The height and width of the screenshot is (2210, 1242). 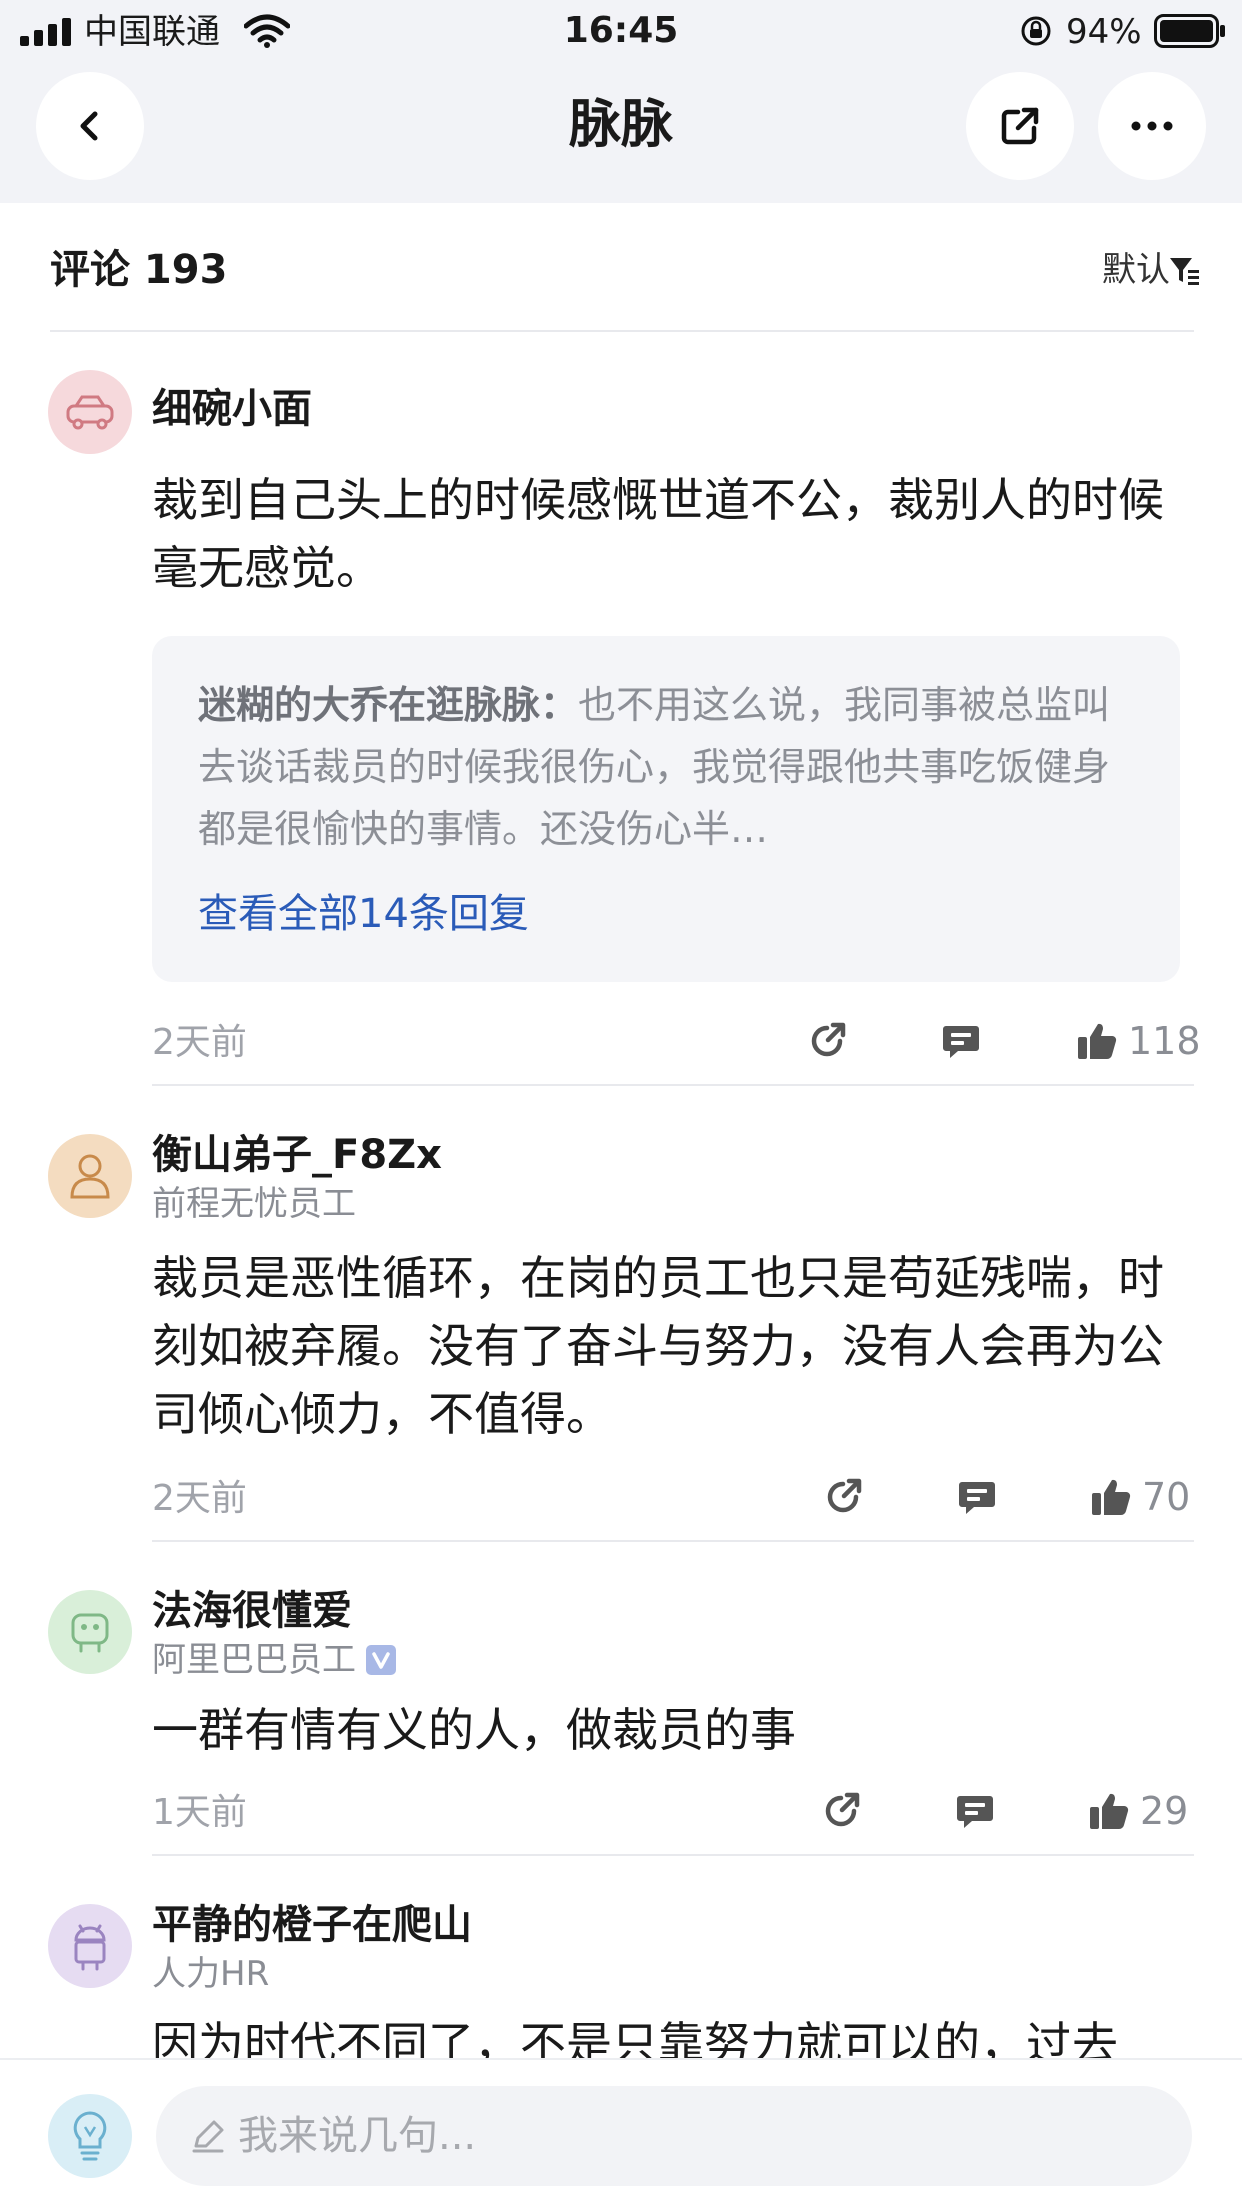 What do you see at coordinates (1136, 270) in the screenshot?
I see `sort-toggle: 默认` at bounding box center [1136, 270].